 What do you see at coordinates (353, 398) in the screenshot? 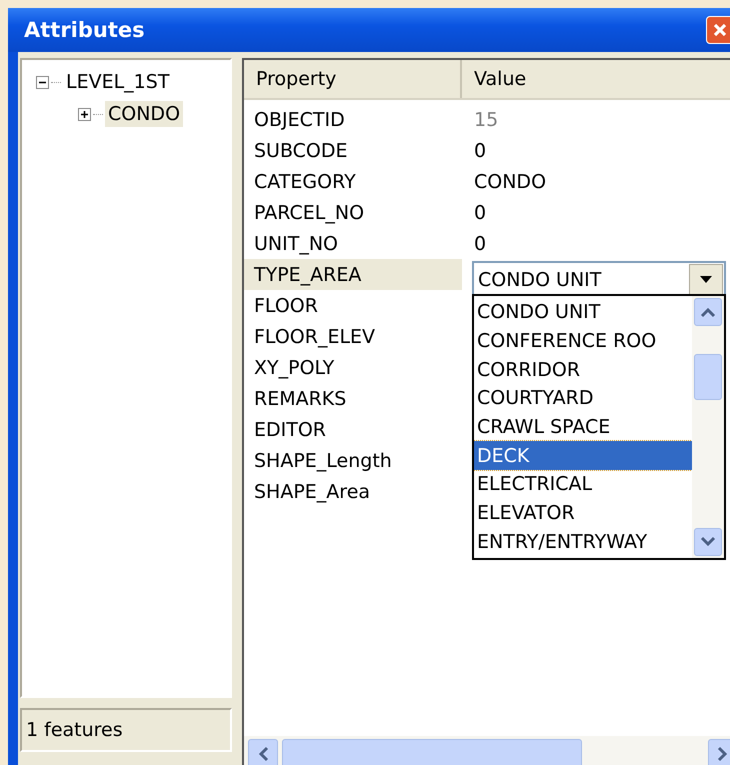
I see `property-name: REMARKS` at bounding box center [353, 398].